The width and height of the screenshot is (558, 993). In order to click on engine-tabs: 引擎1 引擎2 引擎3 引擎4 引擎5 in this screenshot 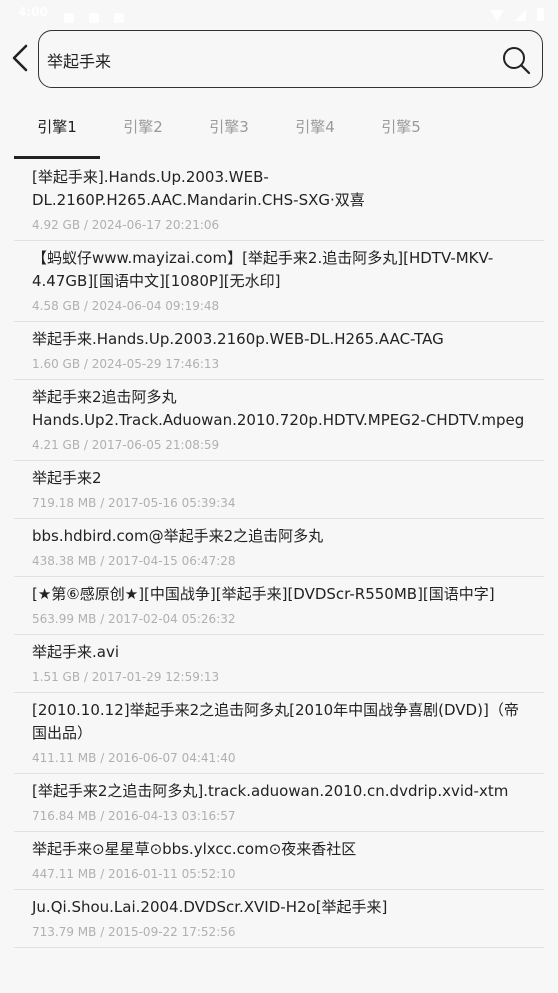, I will do `click(279, 132)`.